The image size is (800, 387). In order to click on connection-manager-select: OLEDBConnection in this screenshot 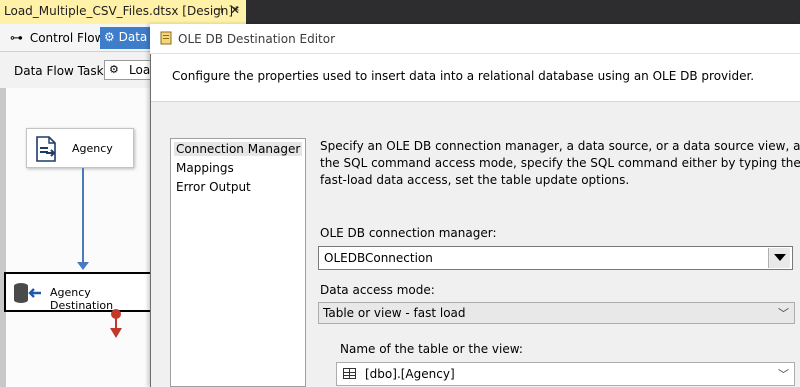, I will do `click(555, 258)`.